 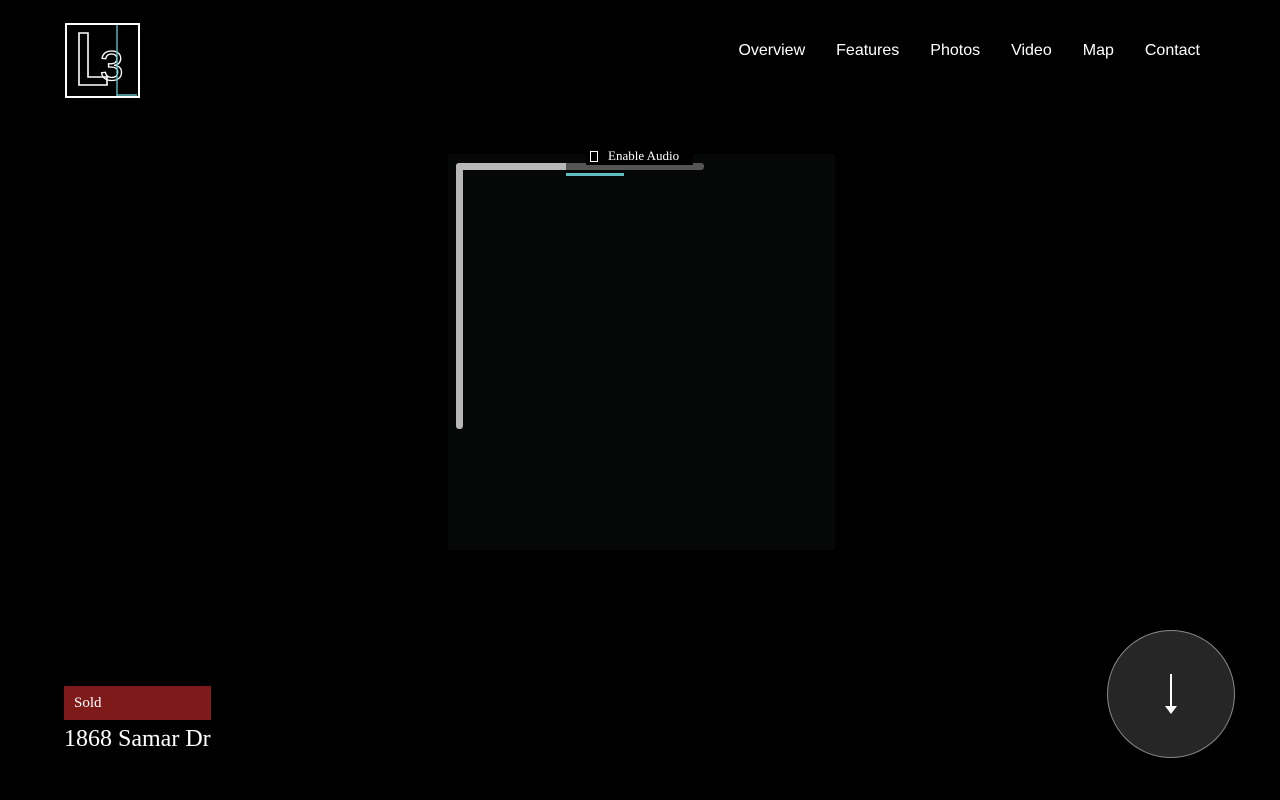 I want to click on loading-spinner-icon, so click(x=511, y=166).